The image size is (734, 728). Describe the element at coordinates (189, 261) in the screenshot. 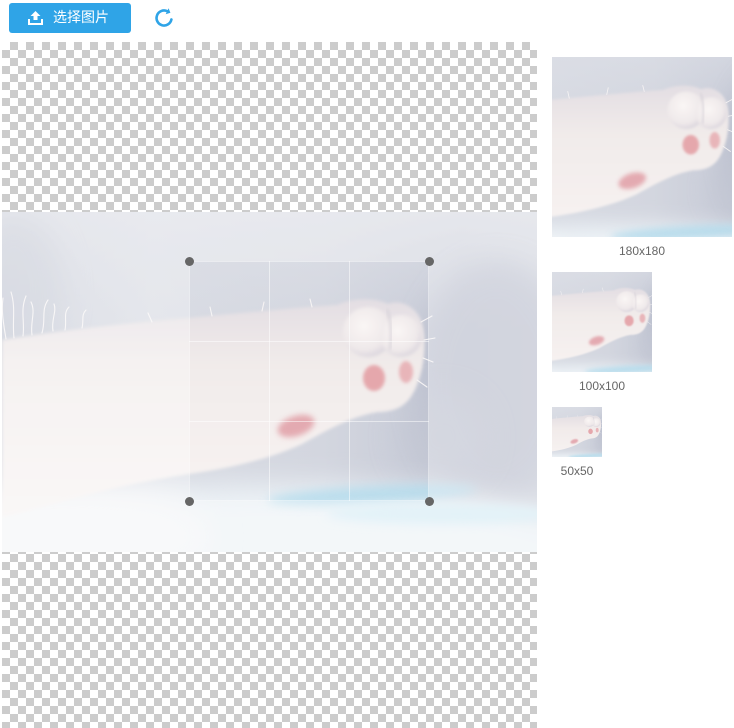

I see `crop-handle-top-left` at that location.